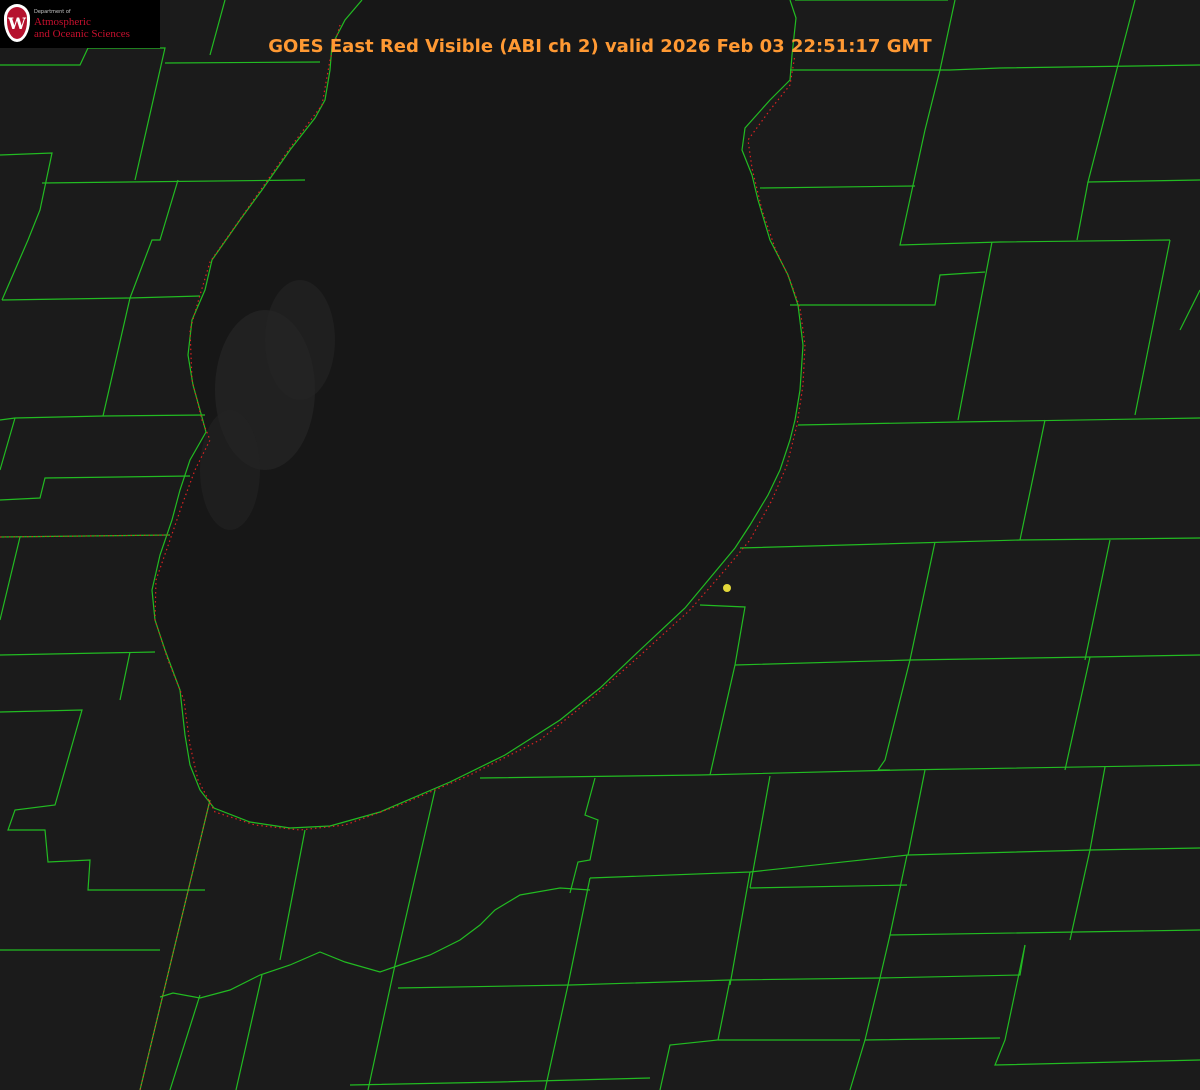  What do you see at coordinates (727, 588) in the screenshot?
I see `location-dot-icon` at bounding box center [727, 588].